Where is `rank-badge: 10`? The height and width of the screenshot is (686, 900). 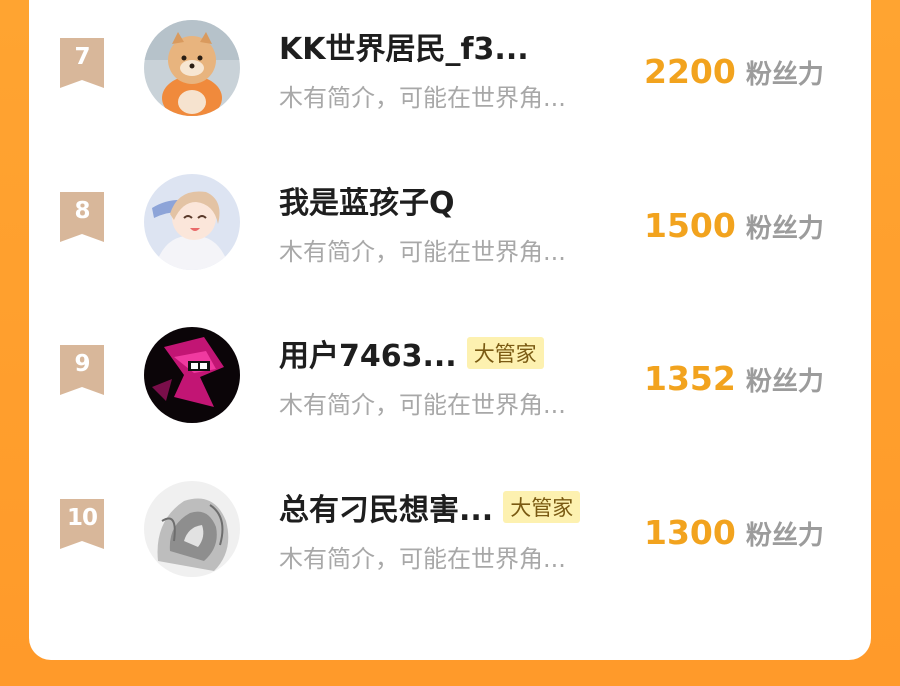 rank-badge: 10 is located at coordinates (82, 528).